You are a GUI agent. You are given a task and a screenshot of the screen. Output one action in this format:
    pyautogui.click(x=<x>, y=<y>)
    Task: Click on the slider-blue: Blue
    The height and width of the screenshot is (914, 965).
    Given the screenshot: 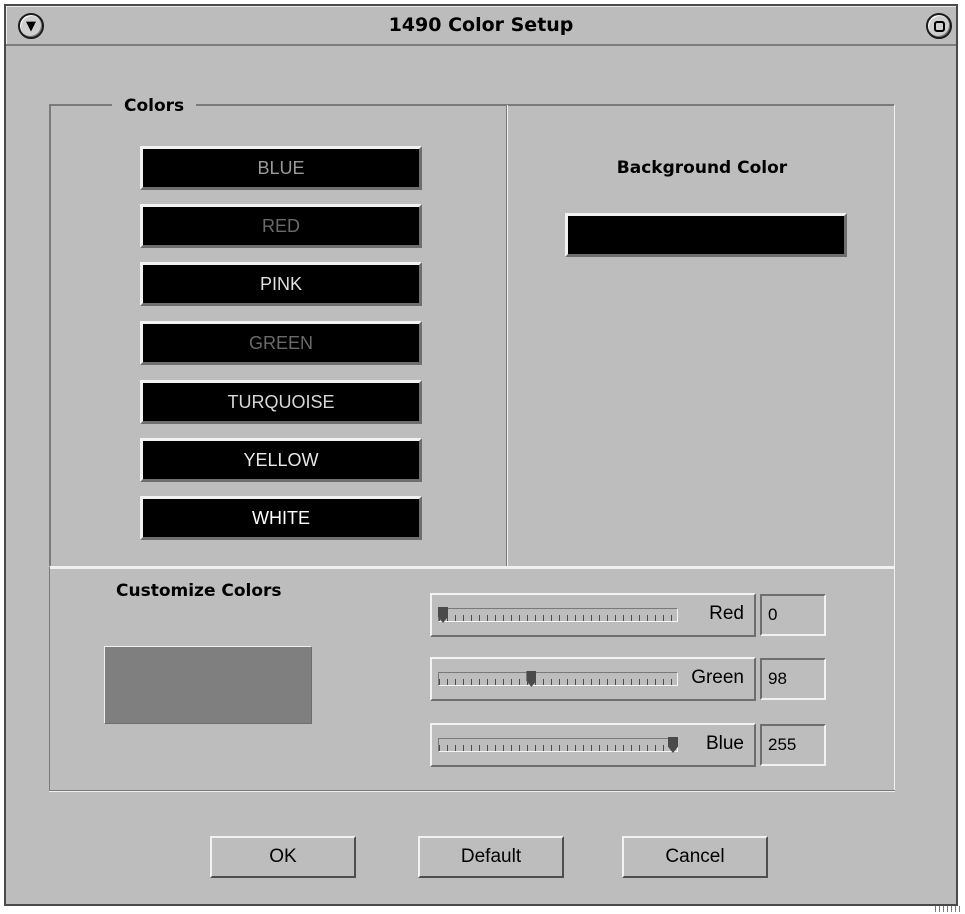 What is the action you would take?
    pyautogui.click(x=593, y=745)
    